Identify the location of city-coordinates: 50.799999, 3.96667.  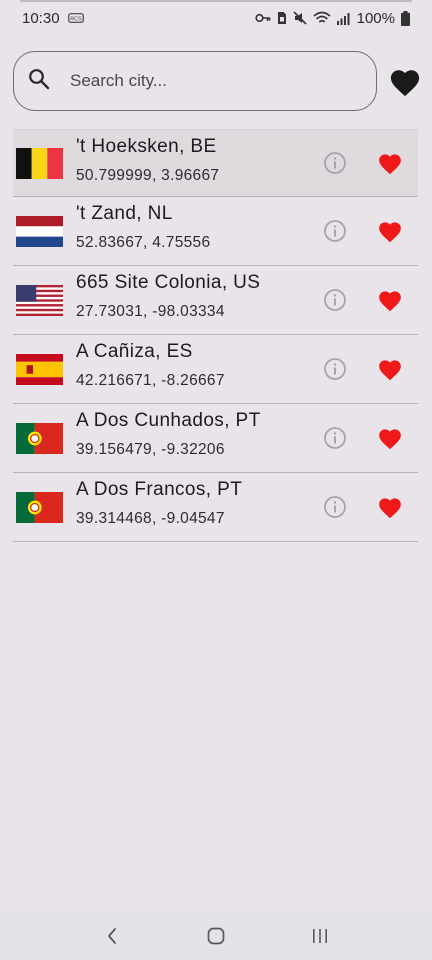
(148, 175).